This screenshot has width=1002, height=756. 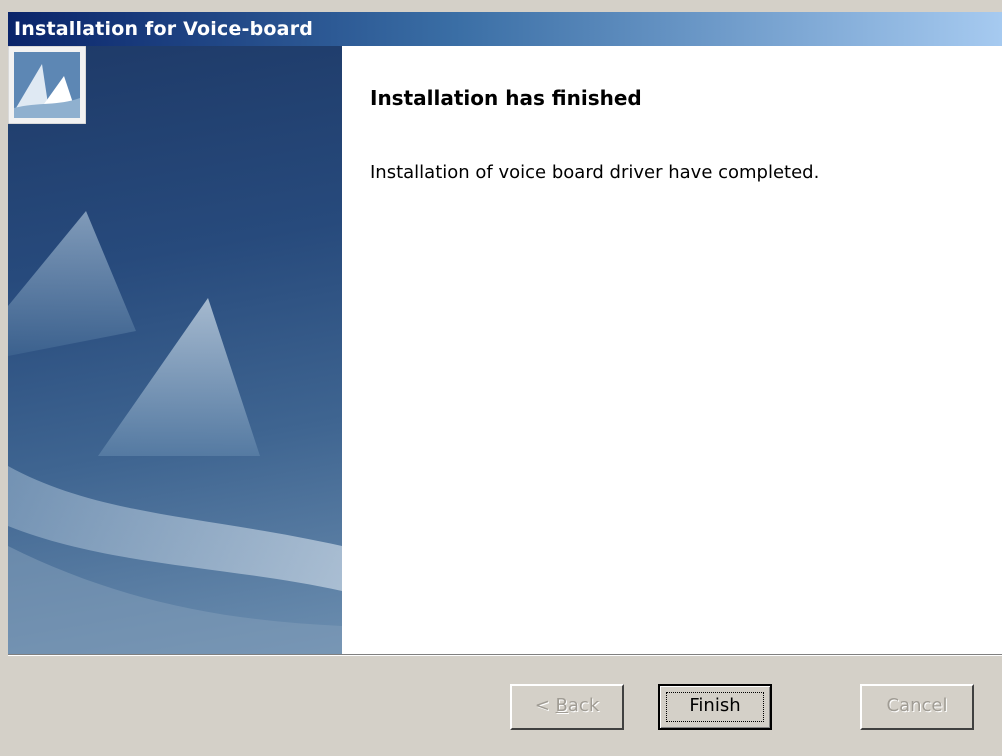 What do you see at coordinates (506, 98) in the screenshot?
I see `page-heading: Installation has finished` at bounding box center [506, 98].